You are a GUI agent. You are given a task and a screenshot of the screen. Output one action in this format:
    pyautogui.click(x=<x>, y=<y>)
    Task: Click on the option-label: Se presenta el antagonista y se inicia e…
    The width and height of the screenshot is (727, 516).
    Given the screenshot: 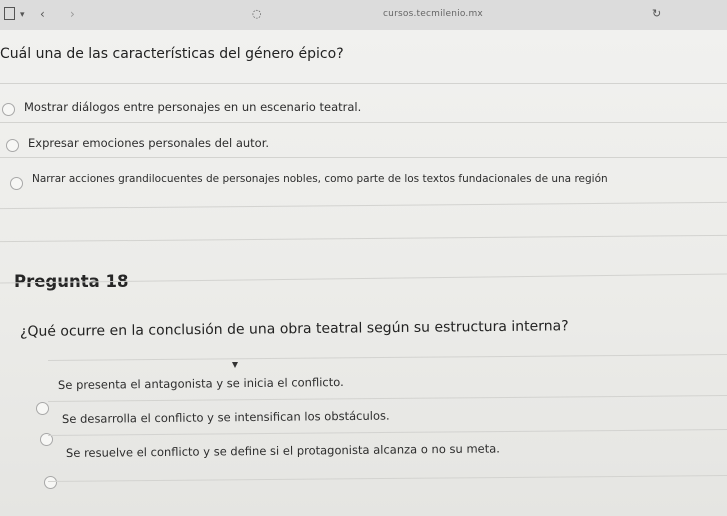 What is the action you would take?
    pyautogui.click(x=200, y=383)
    